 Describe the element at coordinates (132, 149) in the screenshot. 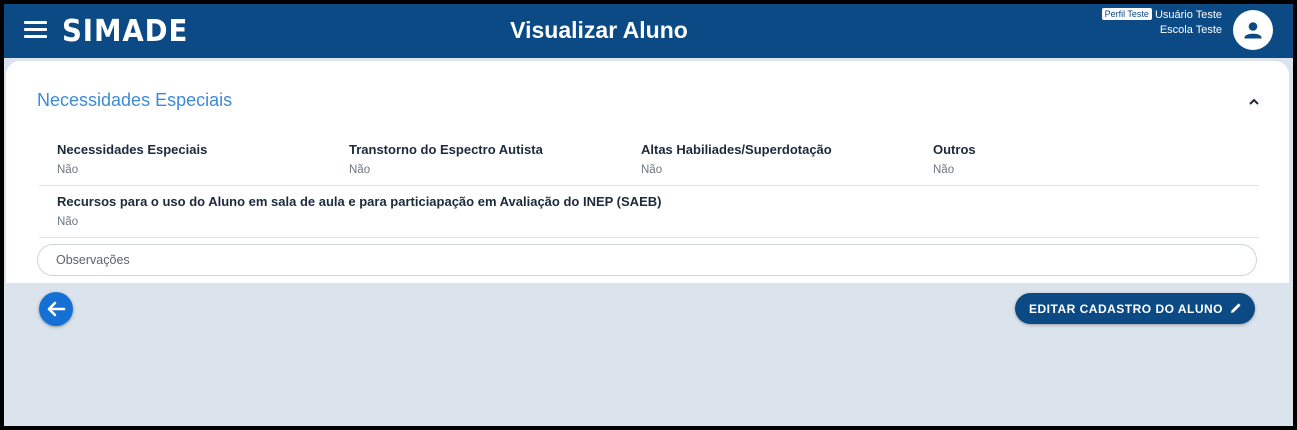

I see `field-label: Necessidades Especiais` at that location.